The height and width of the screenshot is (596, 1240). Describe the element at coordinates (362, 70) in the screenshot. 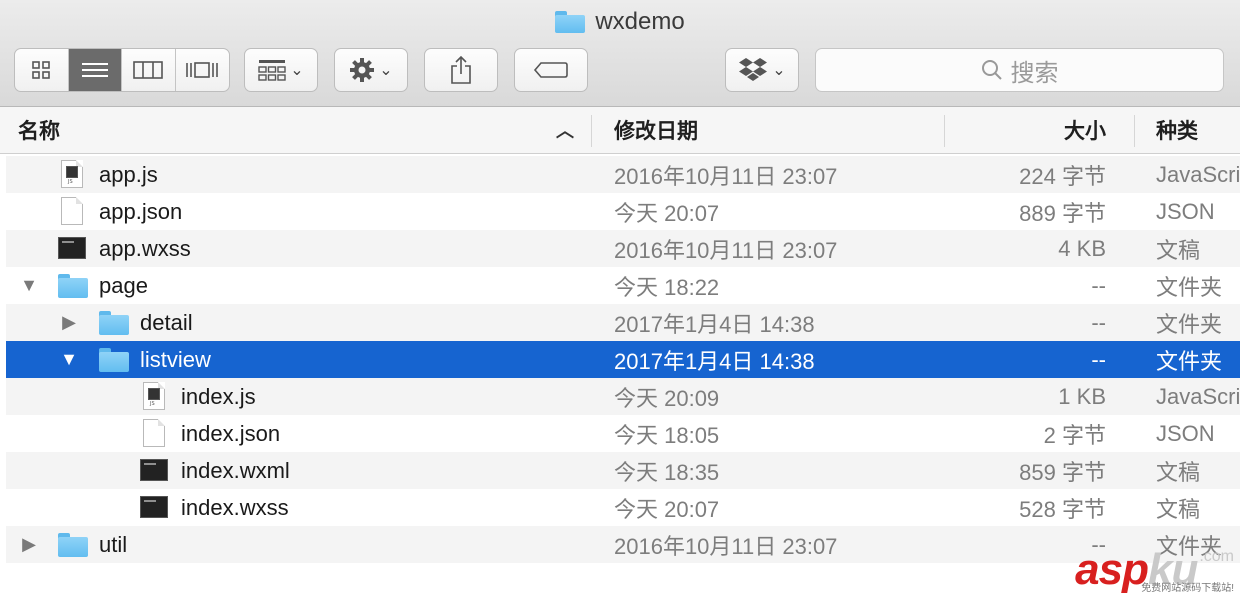

I see `gear-icon` at that location.